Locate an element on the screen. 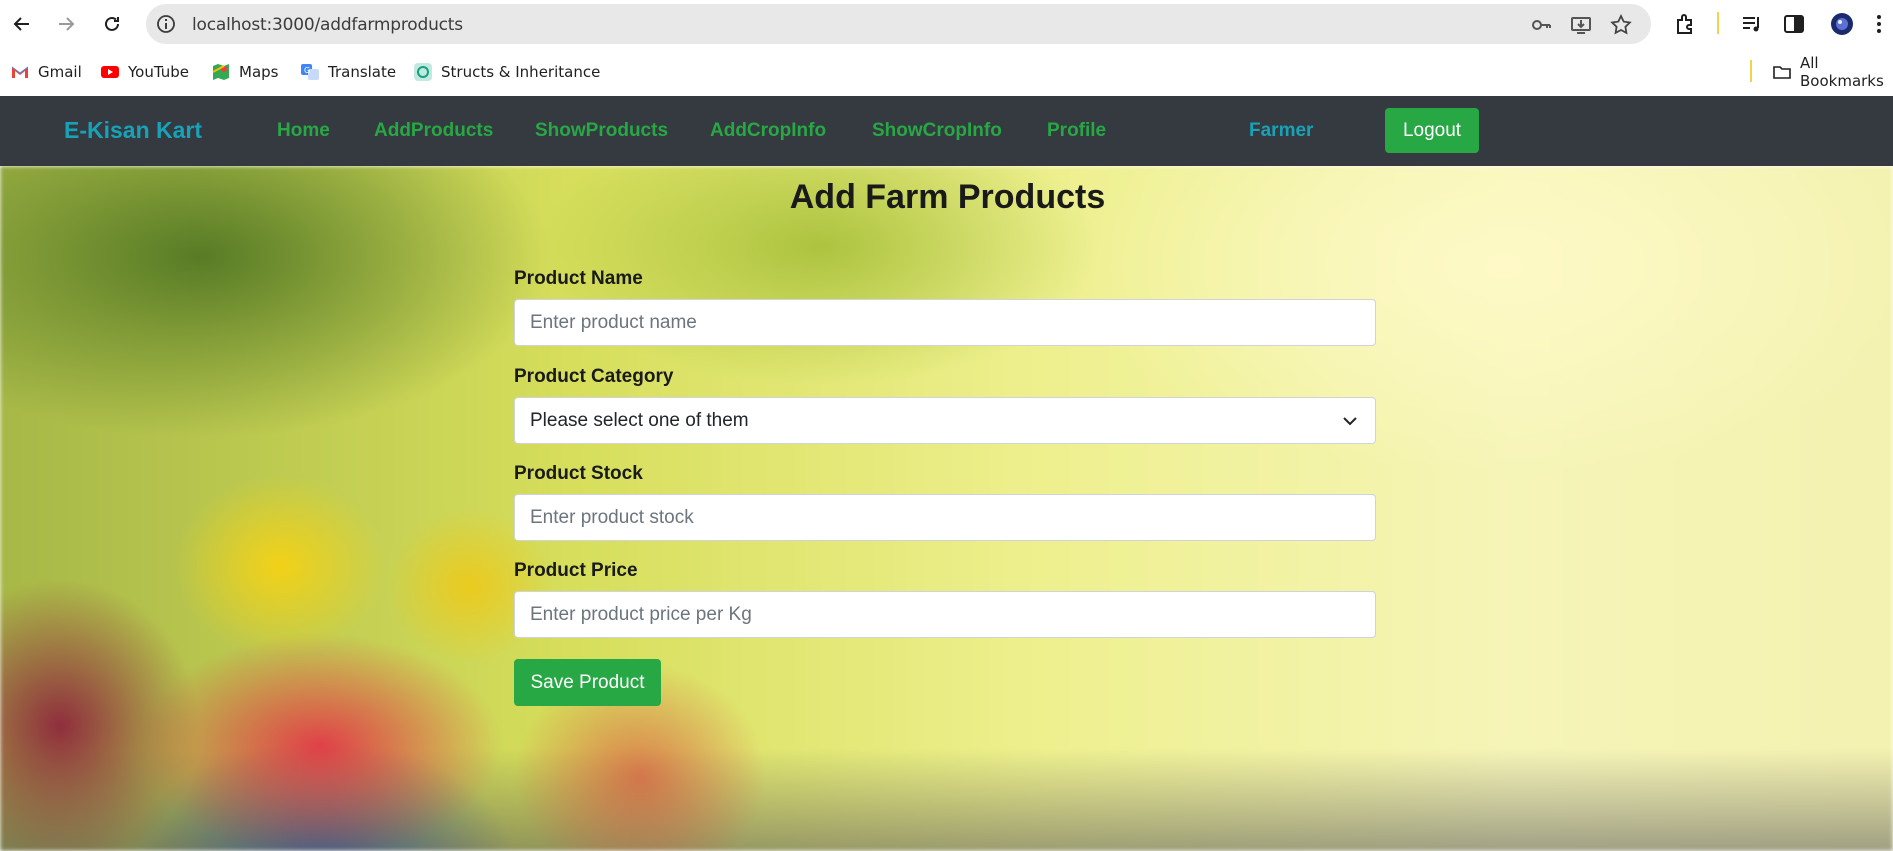  password-key-icon is located at coordinates (1541, 25).